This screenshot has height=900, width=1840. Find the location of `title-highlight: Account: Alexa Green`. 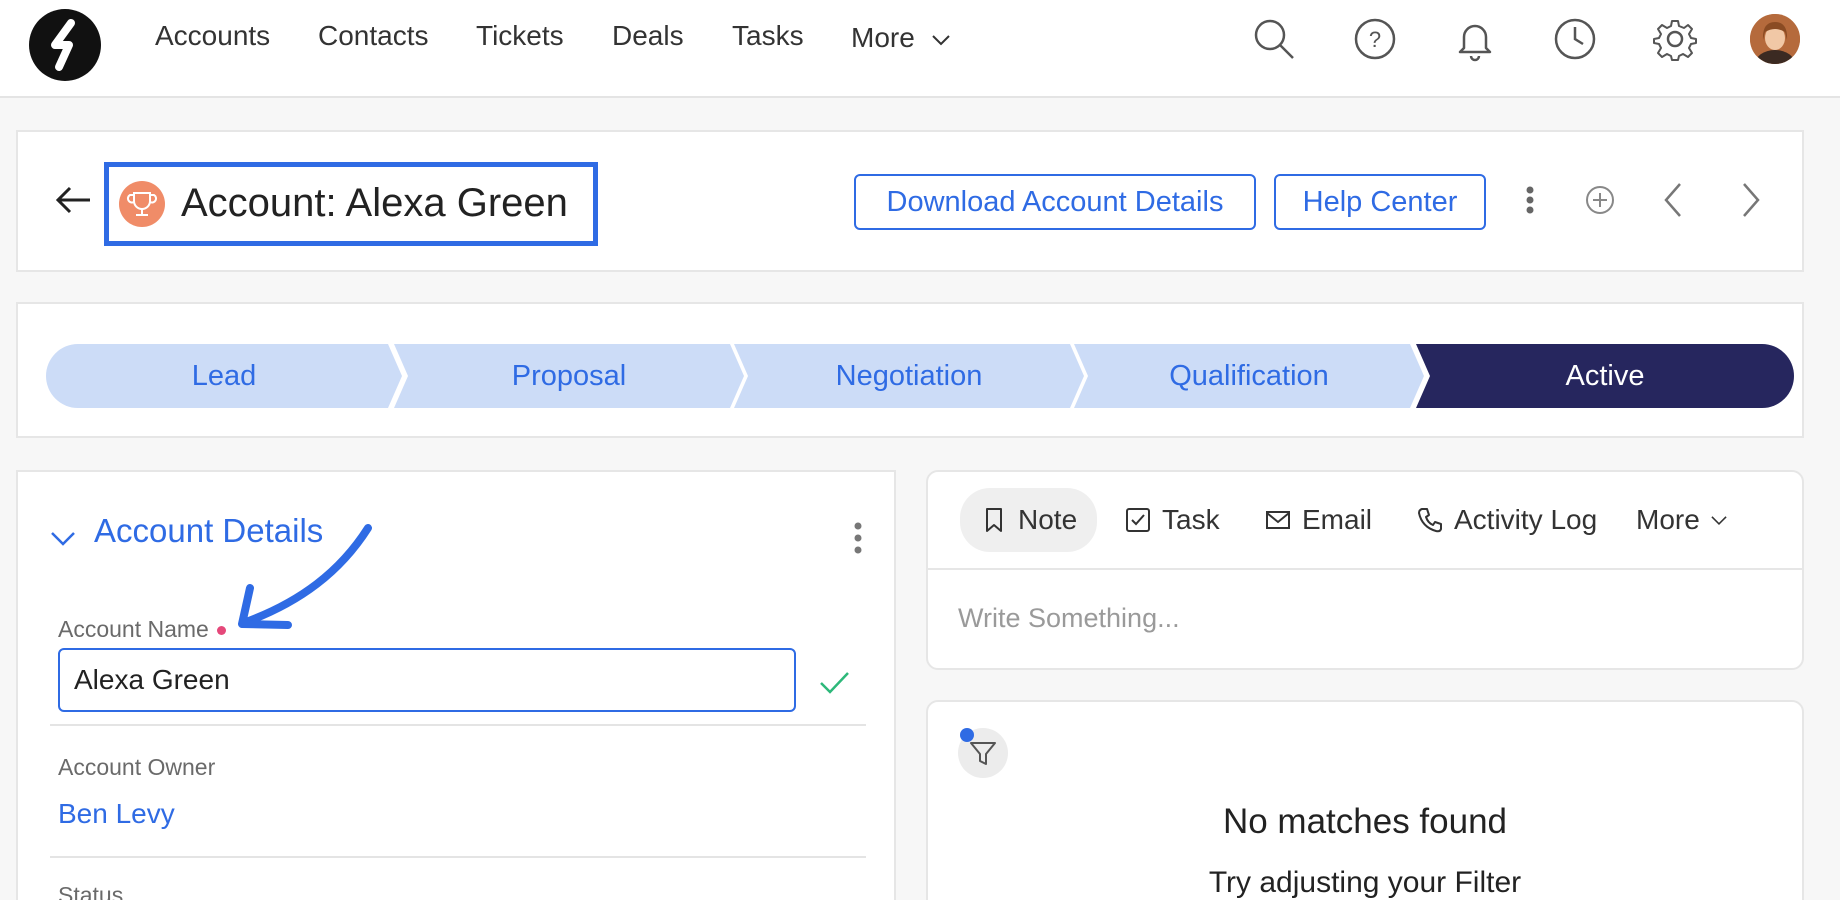

title-highlight: Account: Alexa Green is located at coordinates (351, 204).